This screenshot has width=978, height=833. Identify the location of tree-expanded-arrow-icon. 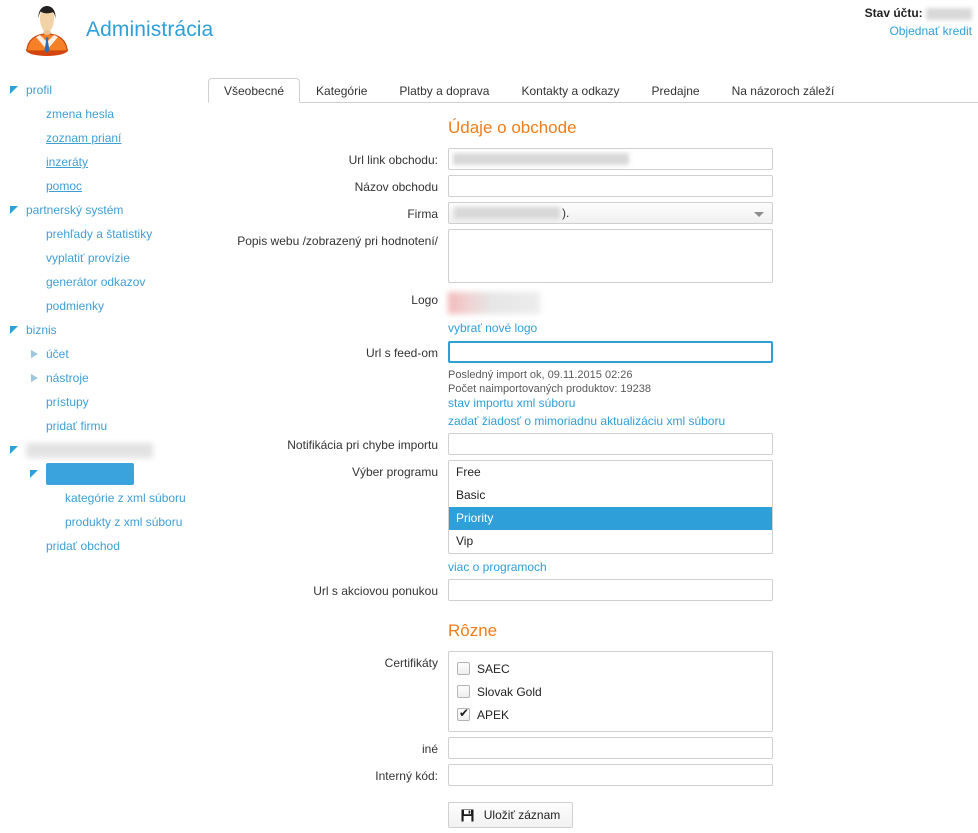
(14, 330).